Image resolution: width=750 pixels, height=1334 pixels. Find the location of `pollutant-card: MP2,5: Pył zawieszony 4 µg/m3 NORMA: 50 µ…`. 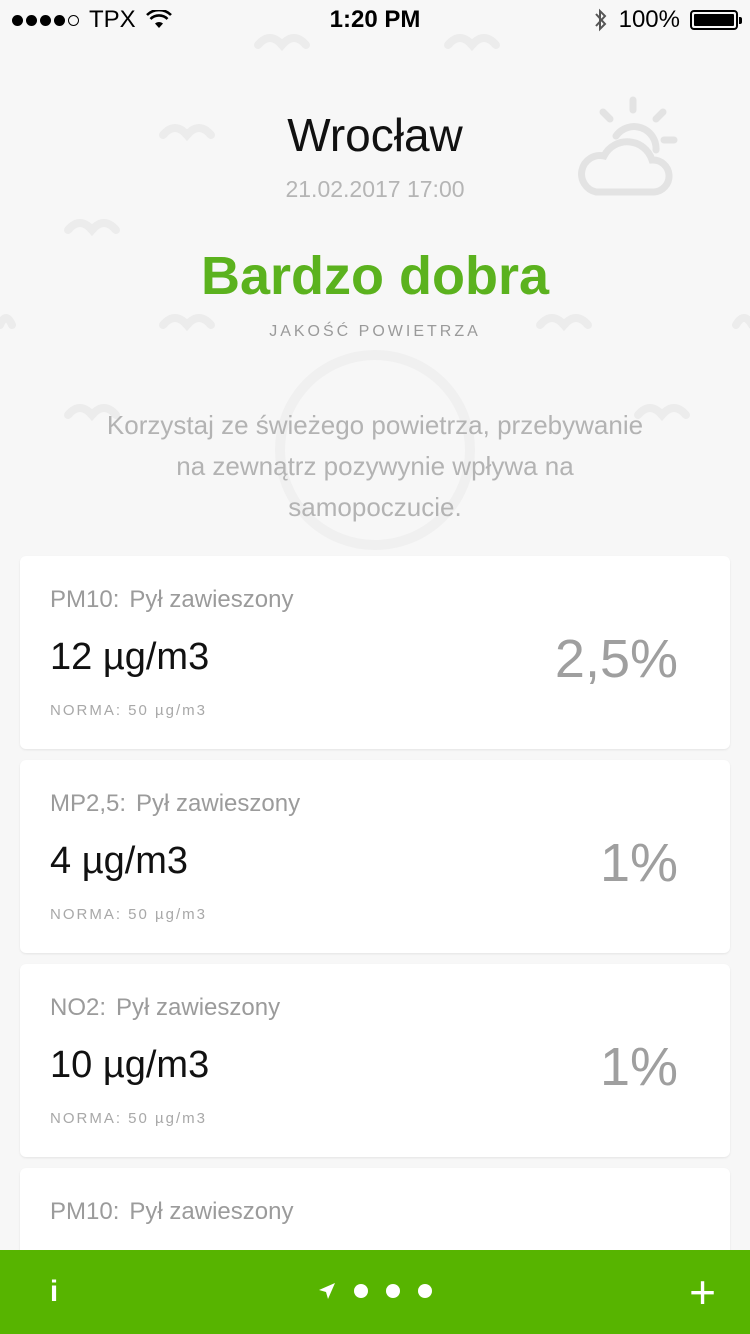

pollutant-card: MP2,5: Pył zawieszony 4 µg/m3 NORMA: 50 µ… is located at coordinates (375, 856).